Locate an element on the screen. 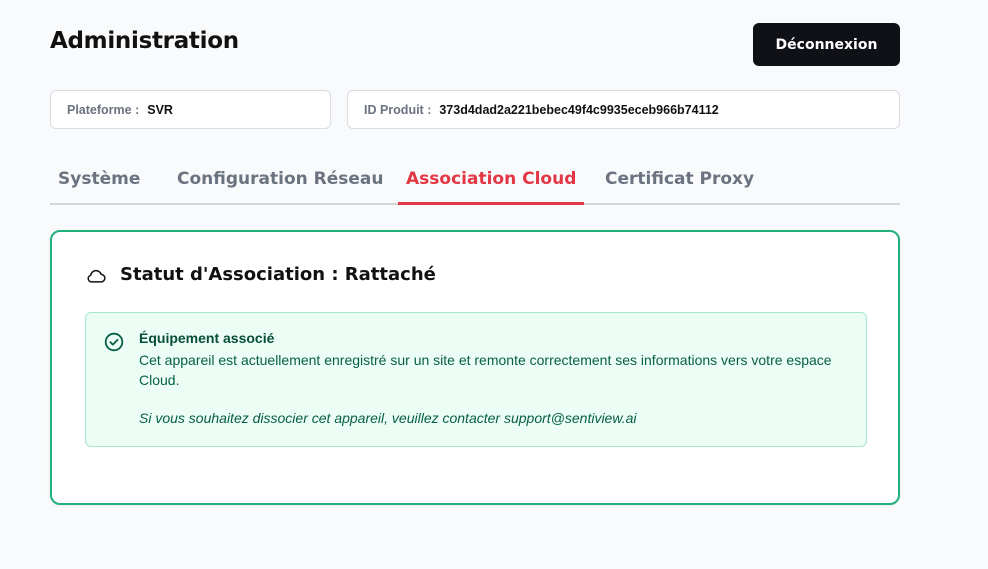  product-id-label: ID Produit : is located at coordinates (398, 109).